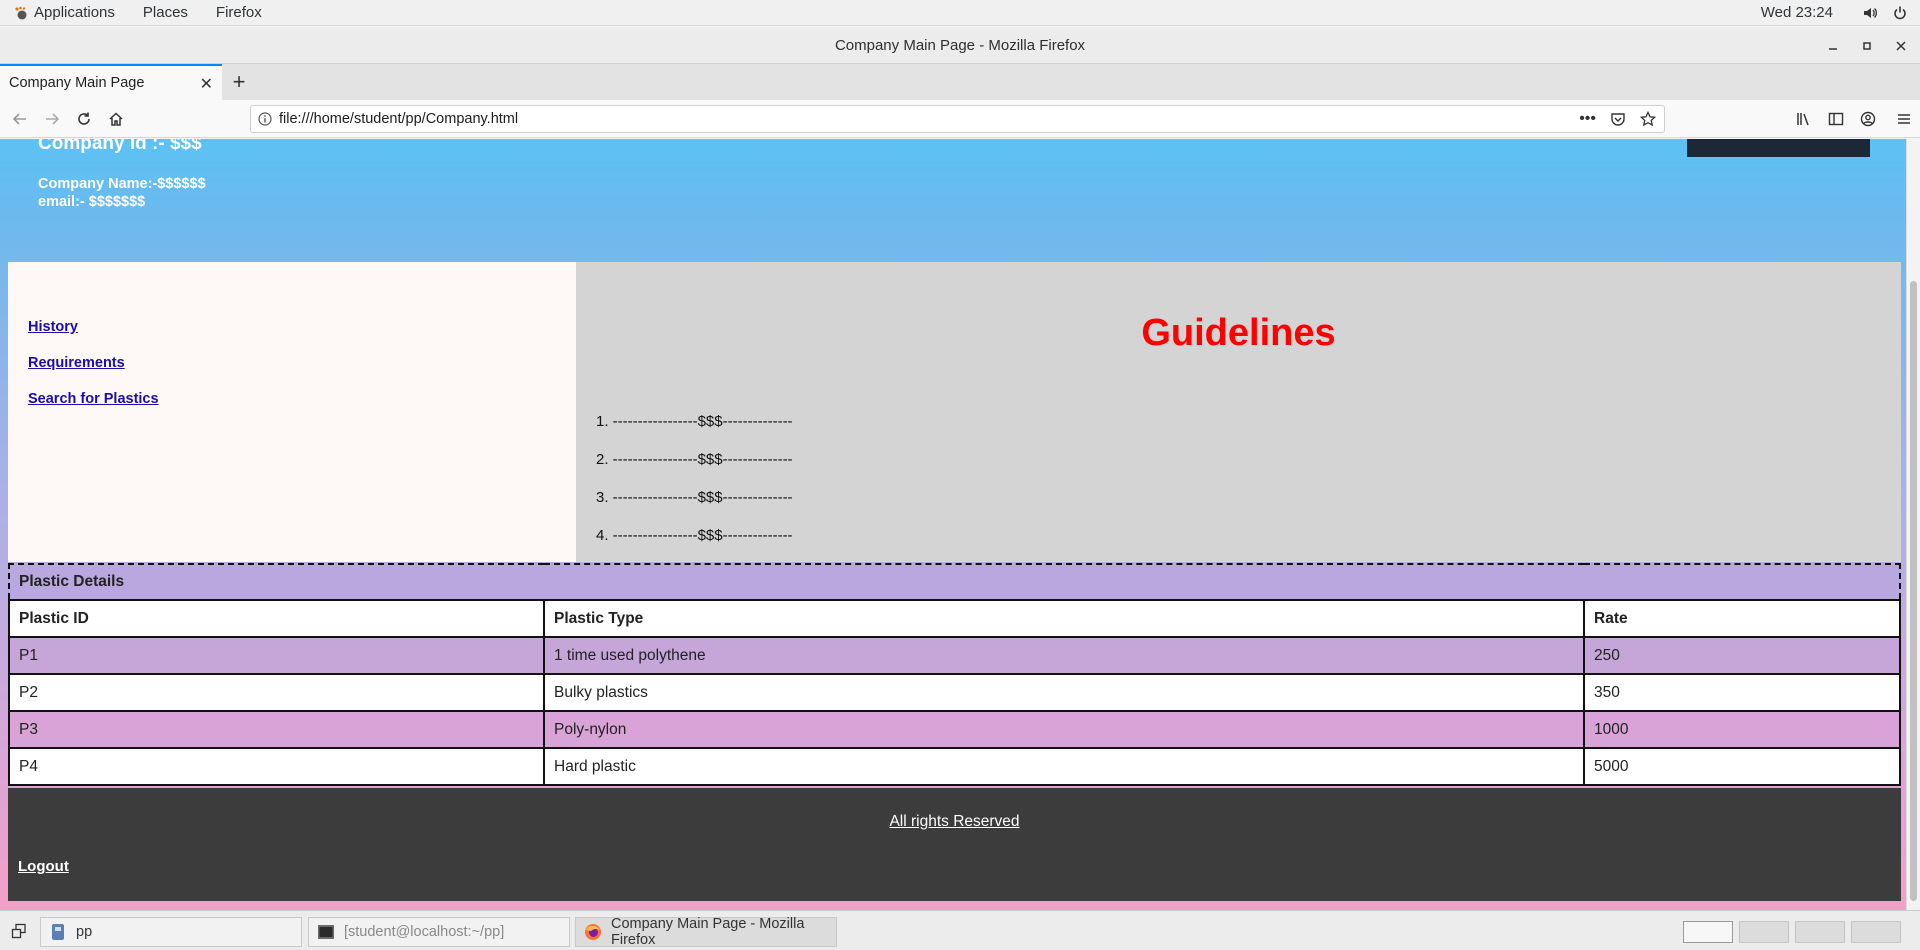  Describe the element at coordinates (111, 82) in the screenshot. I see `tab-company-main-page: Company Main Page ✕` at that location.